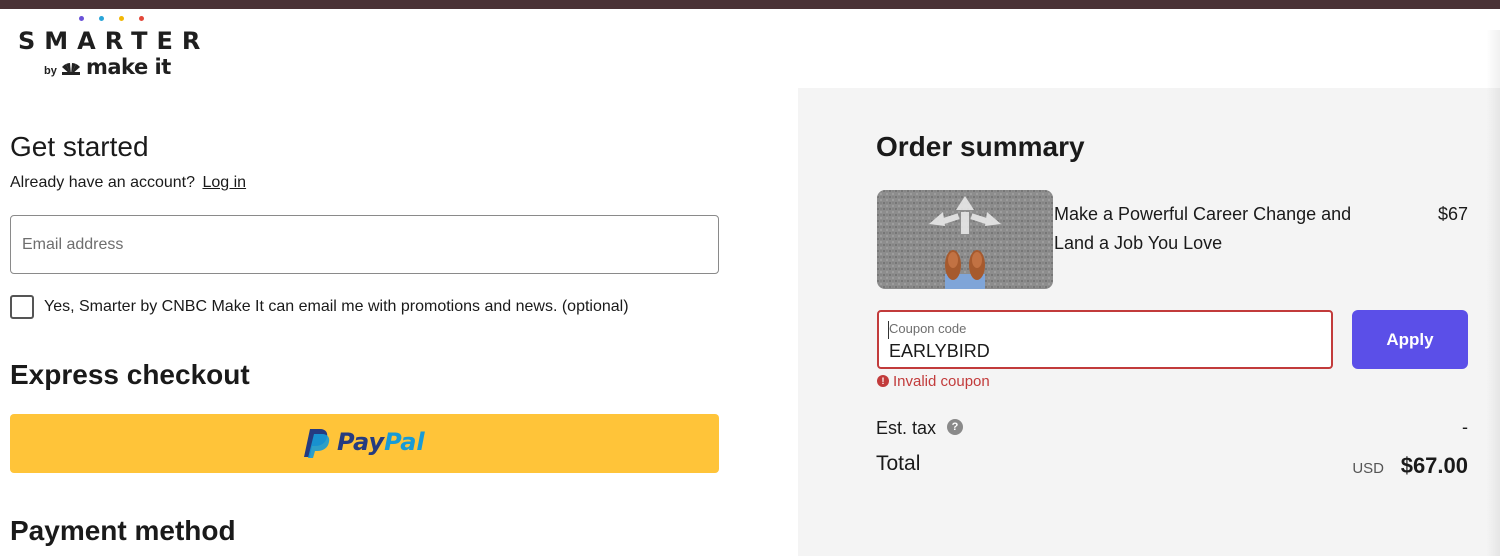  I want to click on cnbc-peacock-icon, so click(71, 69).